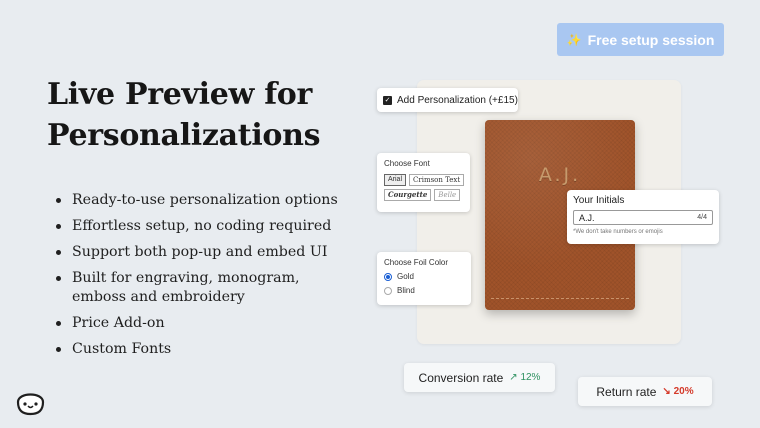 Image resolution: width=760 pixels, height=428 pixels. What do you see at coordinates (666, 391) in the screenshot?
I see `arrow-down-right-icon: ↘` at bounding box center [666, 391].